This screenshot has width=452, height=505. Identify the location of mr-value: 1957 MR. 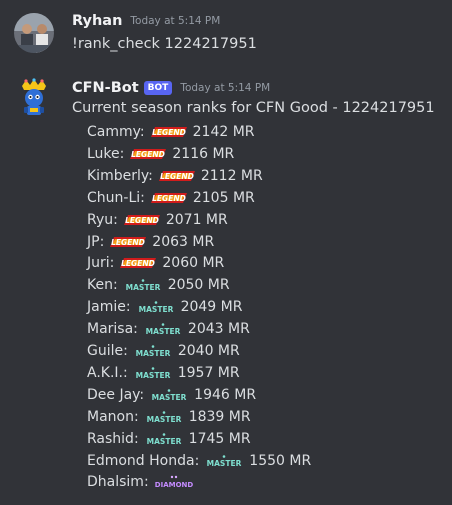
(208, 372).